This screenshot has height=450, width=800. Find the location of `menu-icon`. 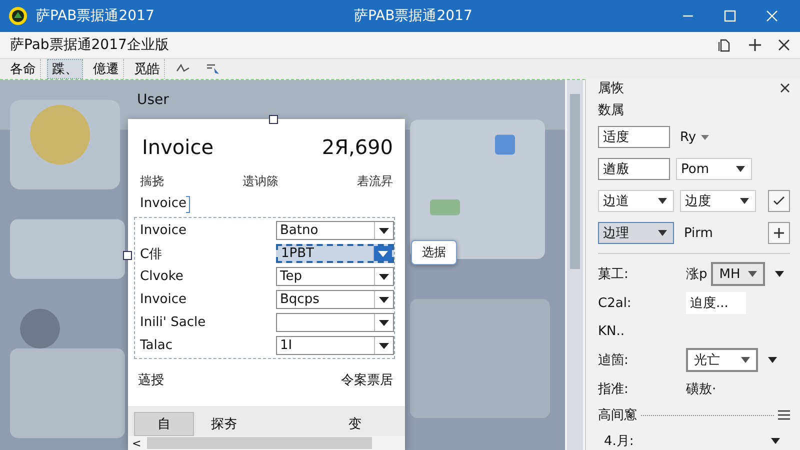

menu-icon is located at coordinates (784, 415).